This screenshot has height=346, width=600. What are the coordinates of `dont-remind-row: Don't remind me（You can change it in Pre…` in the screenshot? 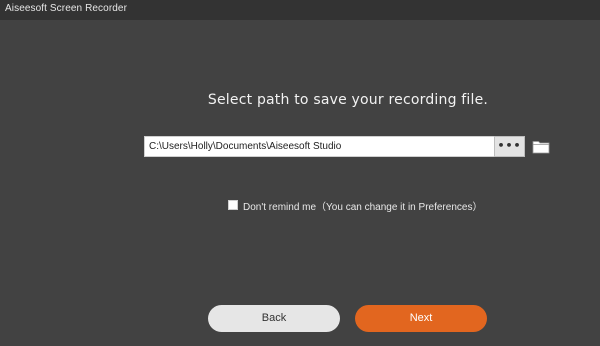 It's located at (355, 205).